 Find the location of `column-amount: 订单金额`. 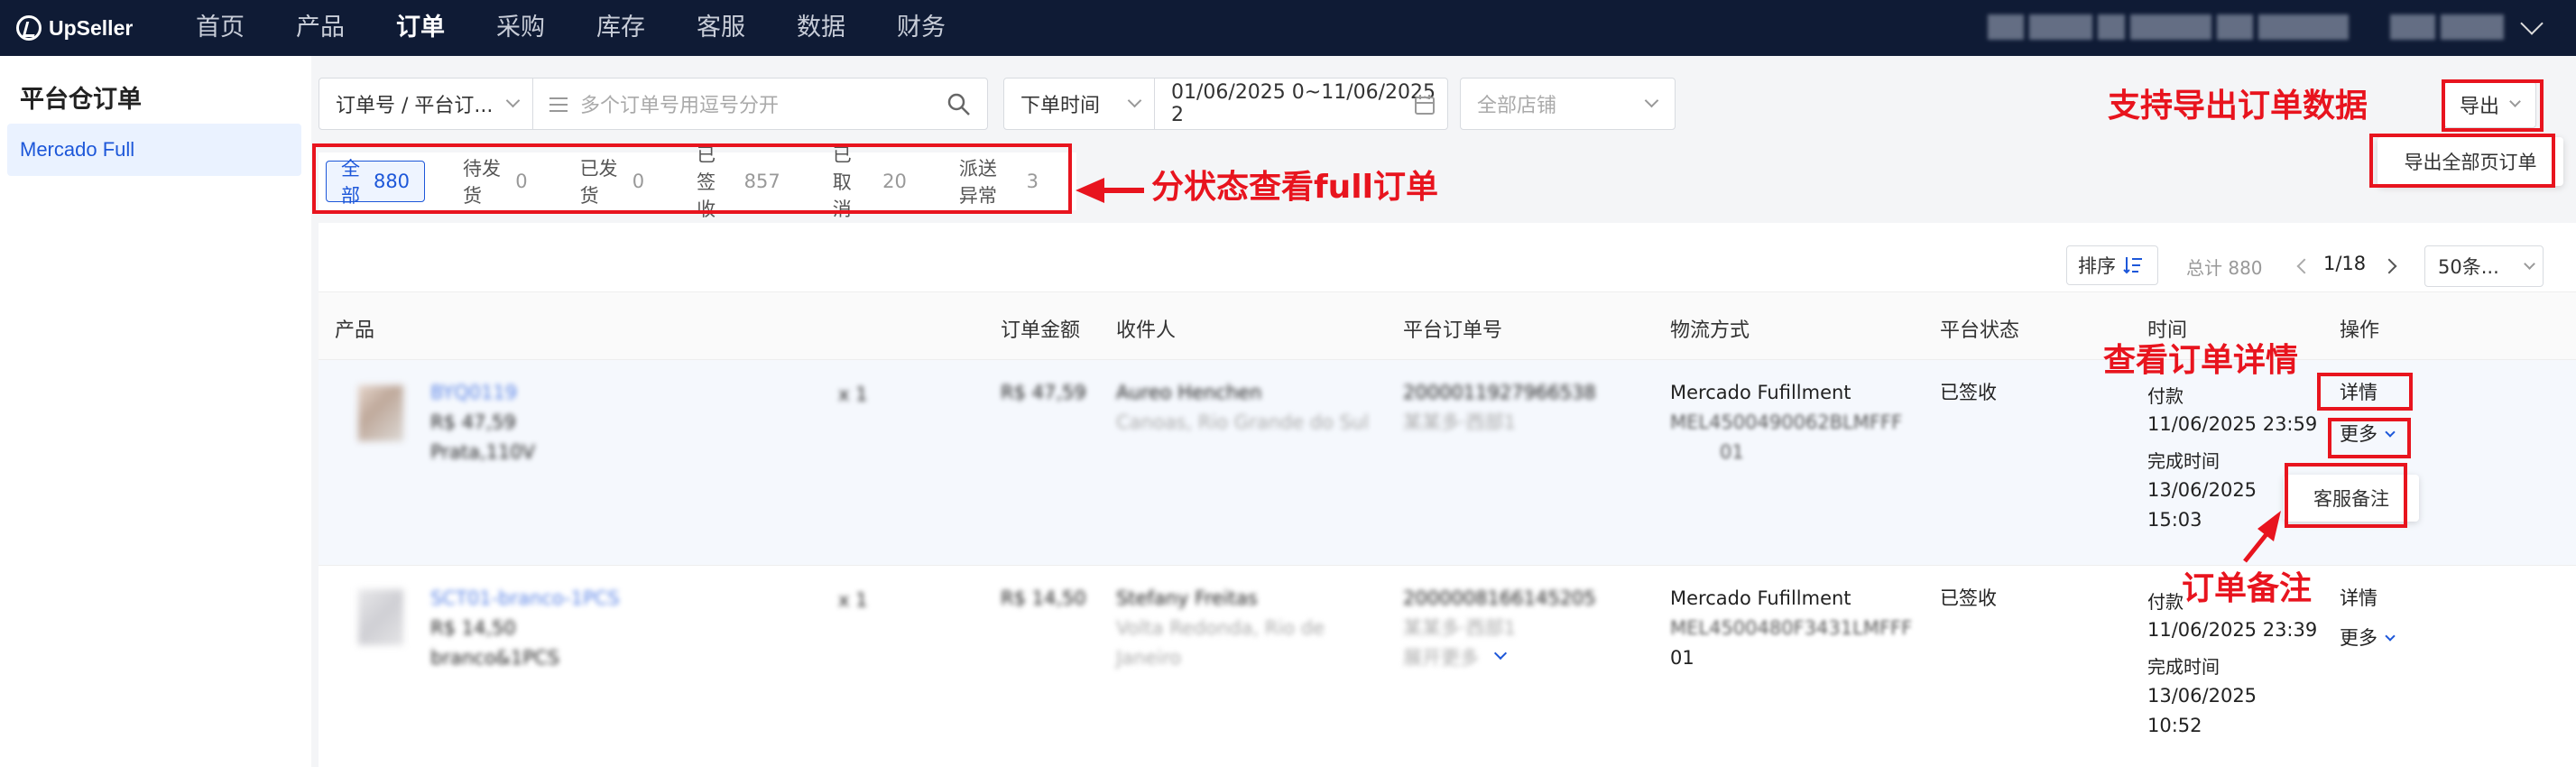

column-amount: 订单金额 is located at coordinates (1041, 330).